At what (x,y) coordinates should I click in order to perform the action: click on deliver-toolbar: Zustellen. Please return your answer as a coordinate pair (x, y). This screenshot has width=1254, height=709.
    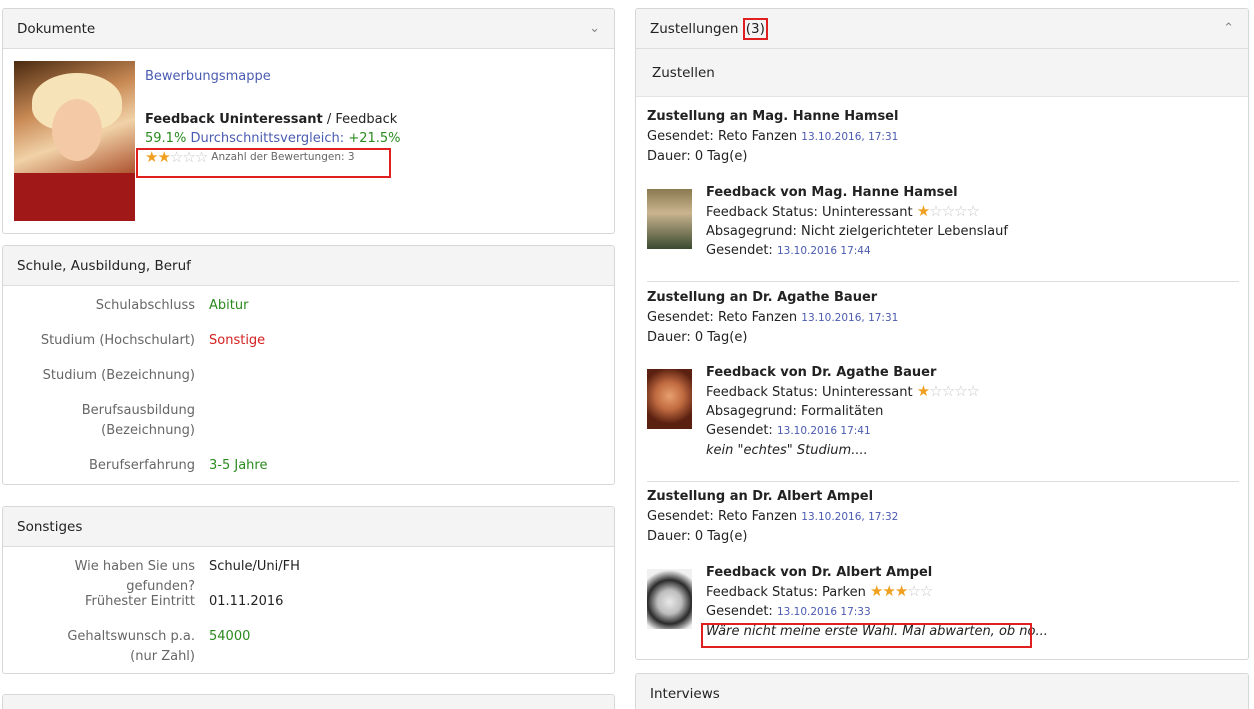
    Looking at the image, I should click on (942, 73).